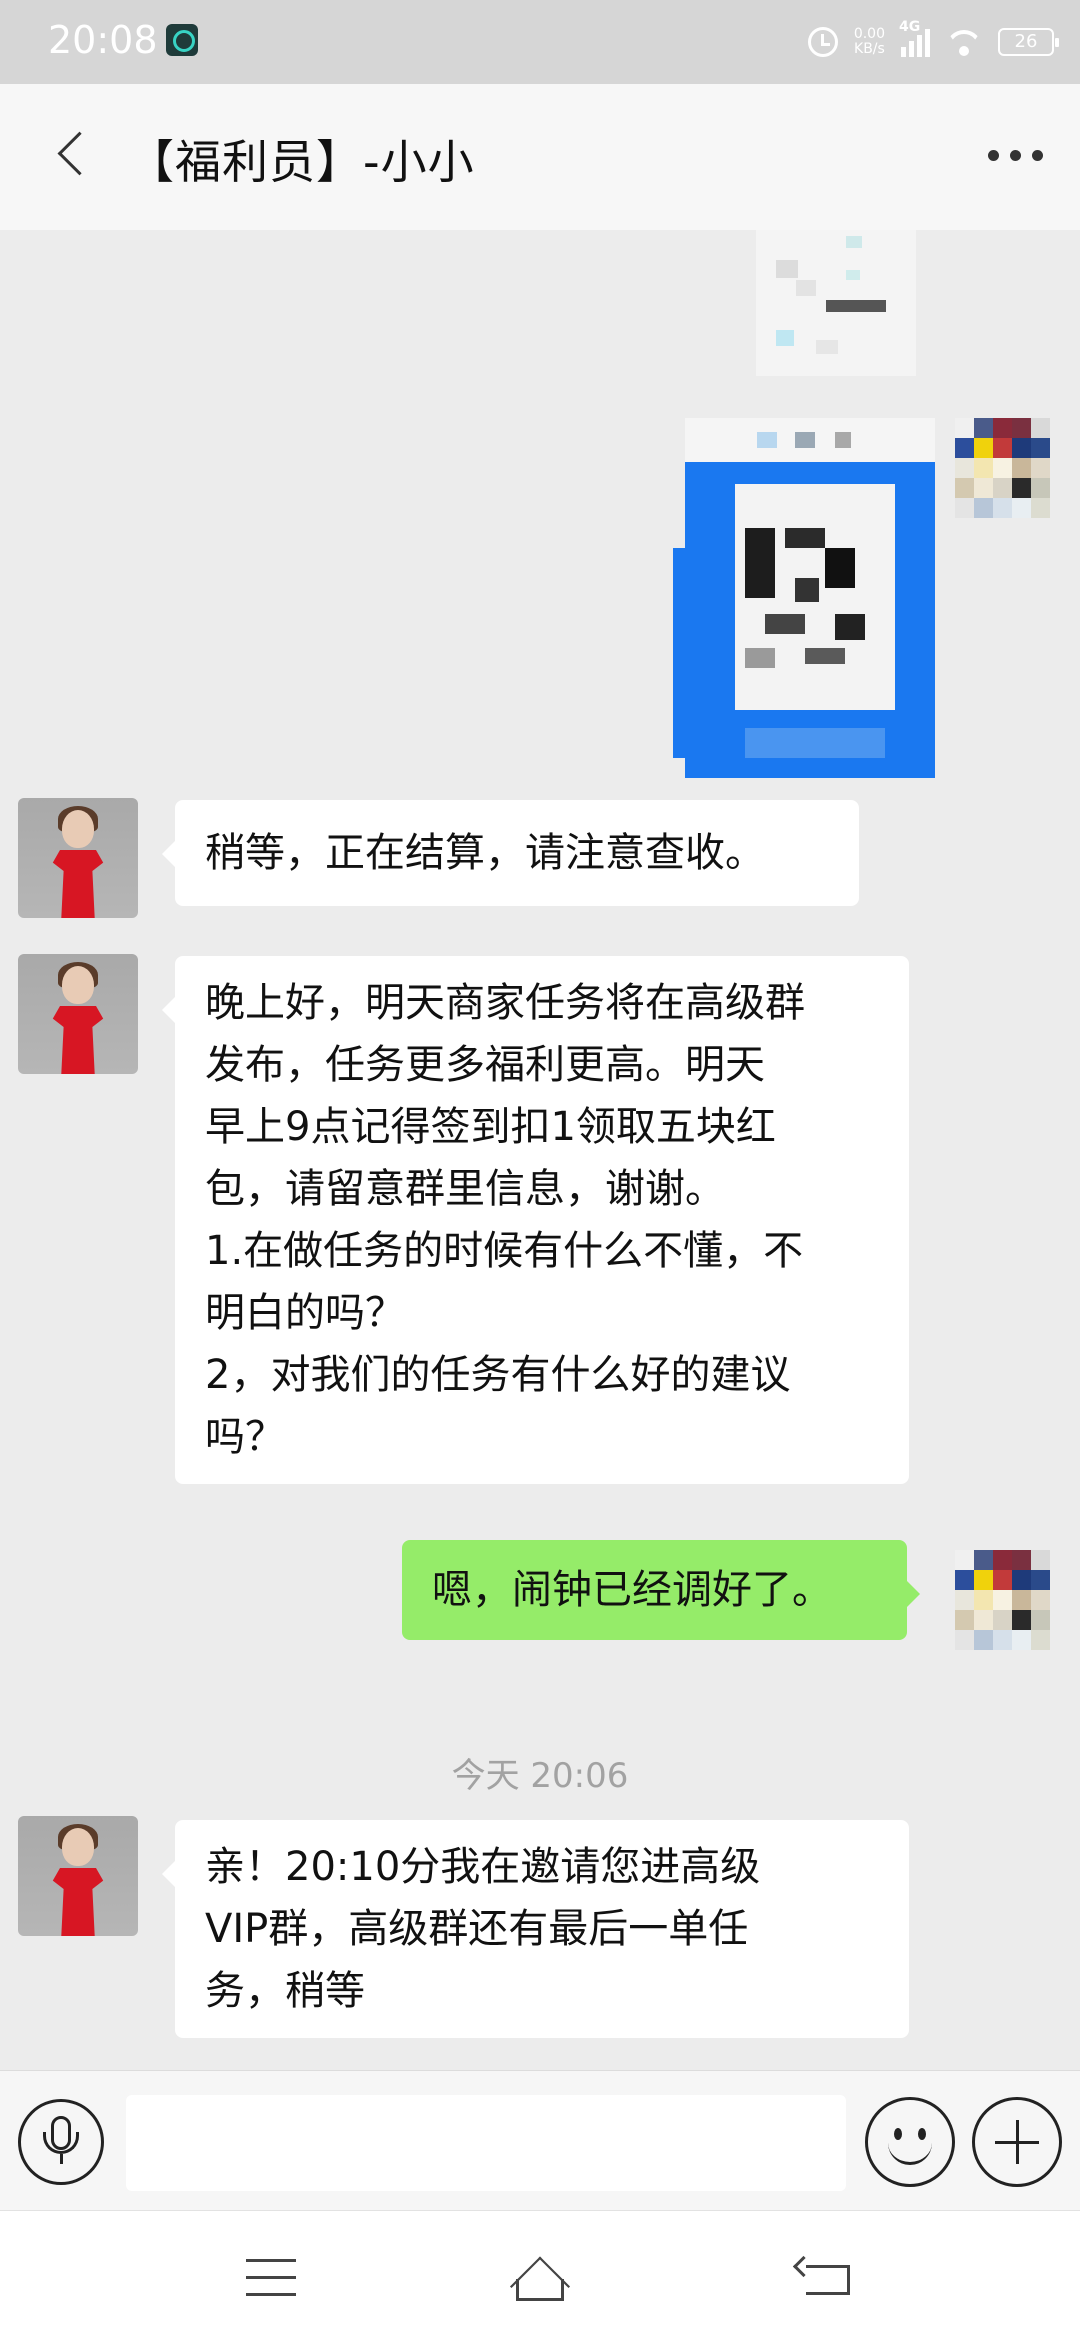 The image size is (1080, 2340). I want to click on message-bubble-sent: 嗯，闹钟已经调好了。, so click(661, 1590).